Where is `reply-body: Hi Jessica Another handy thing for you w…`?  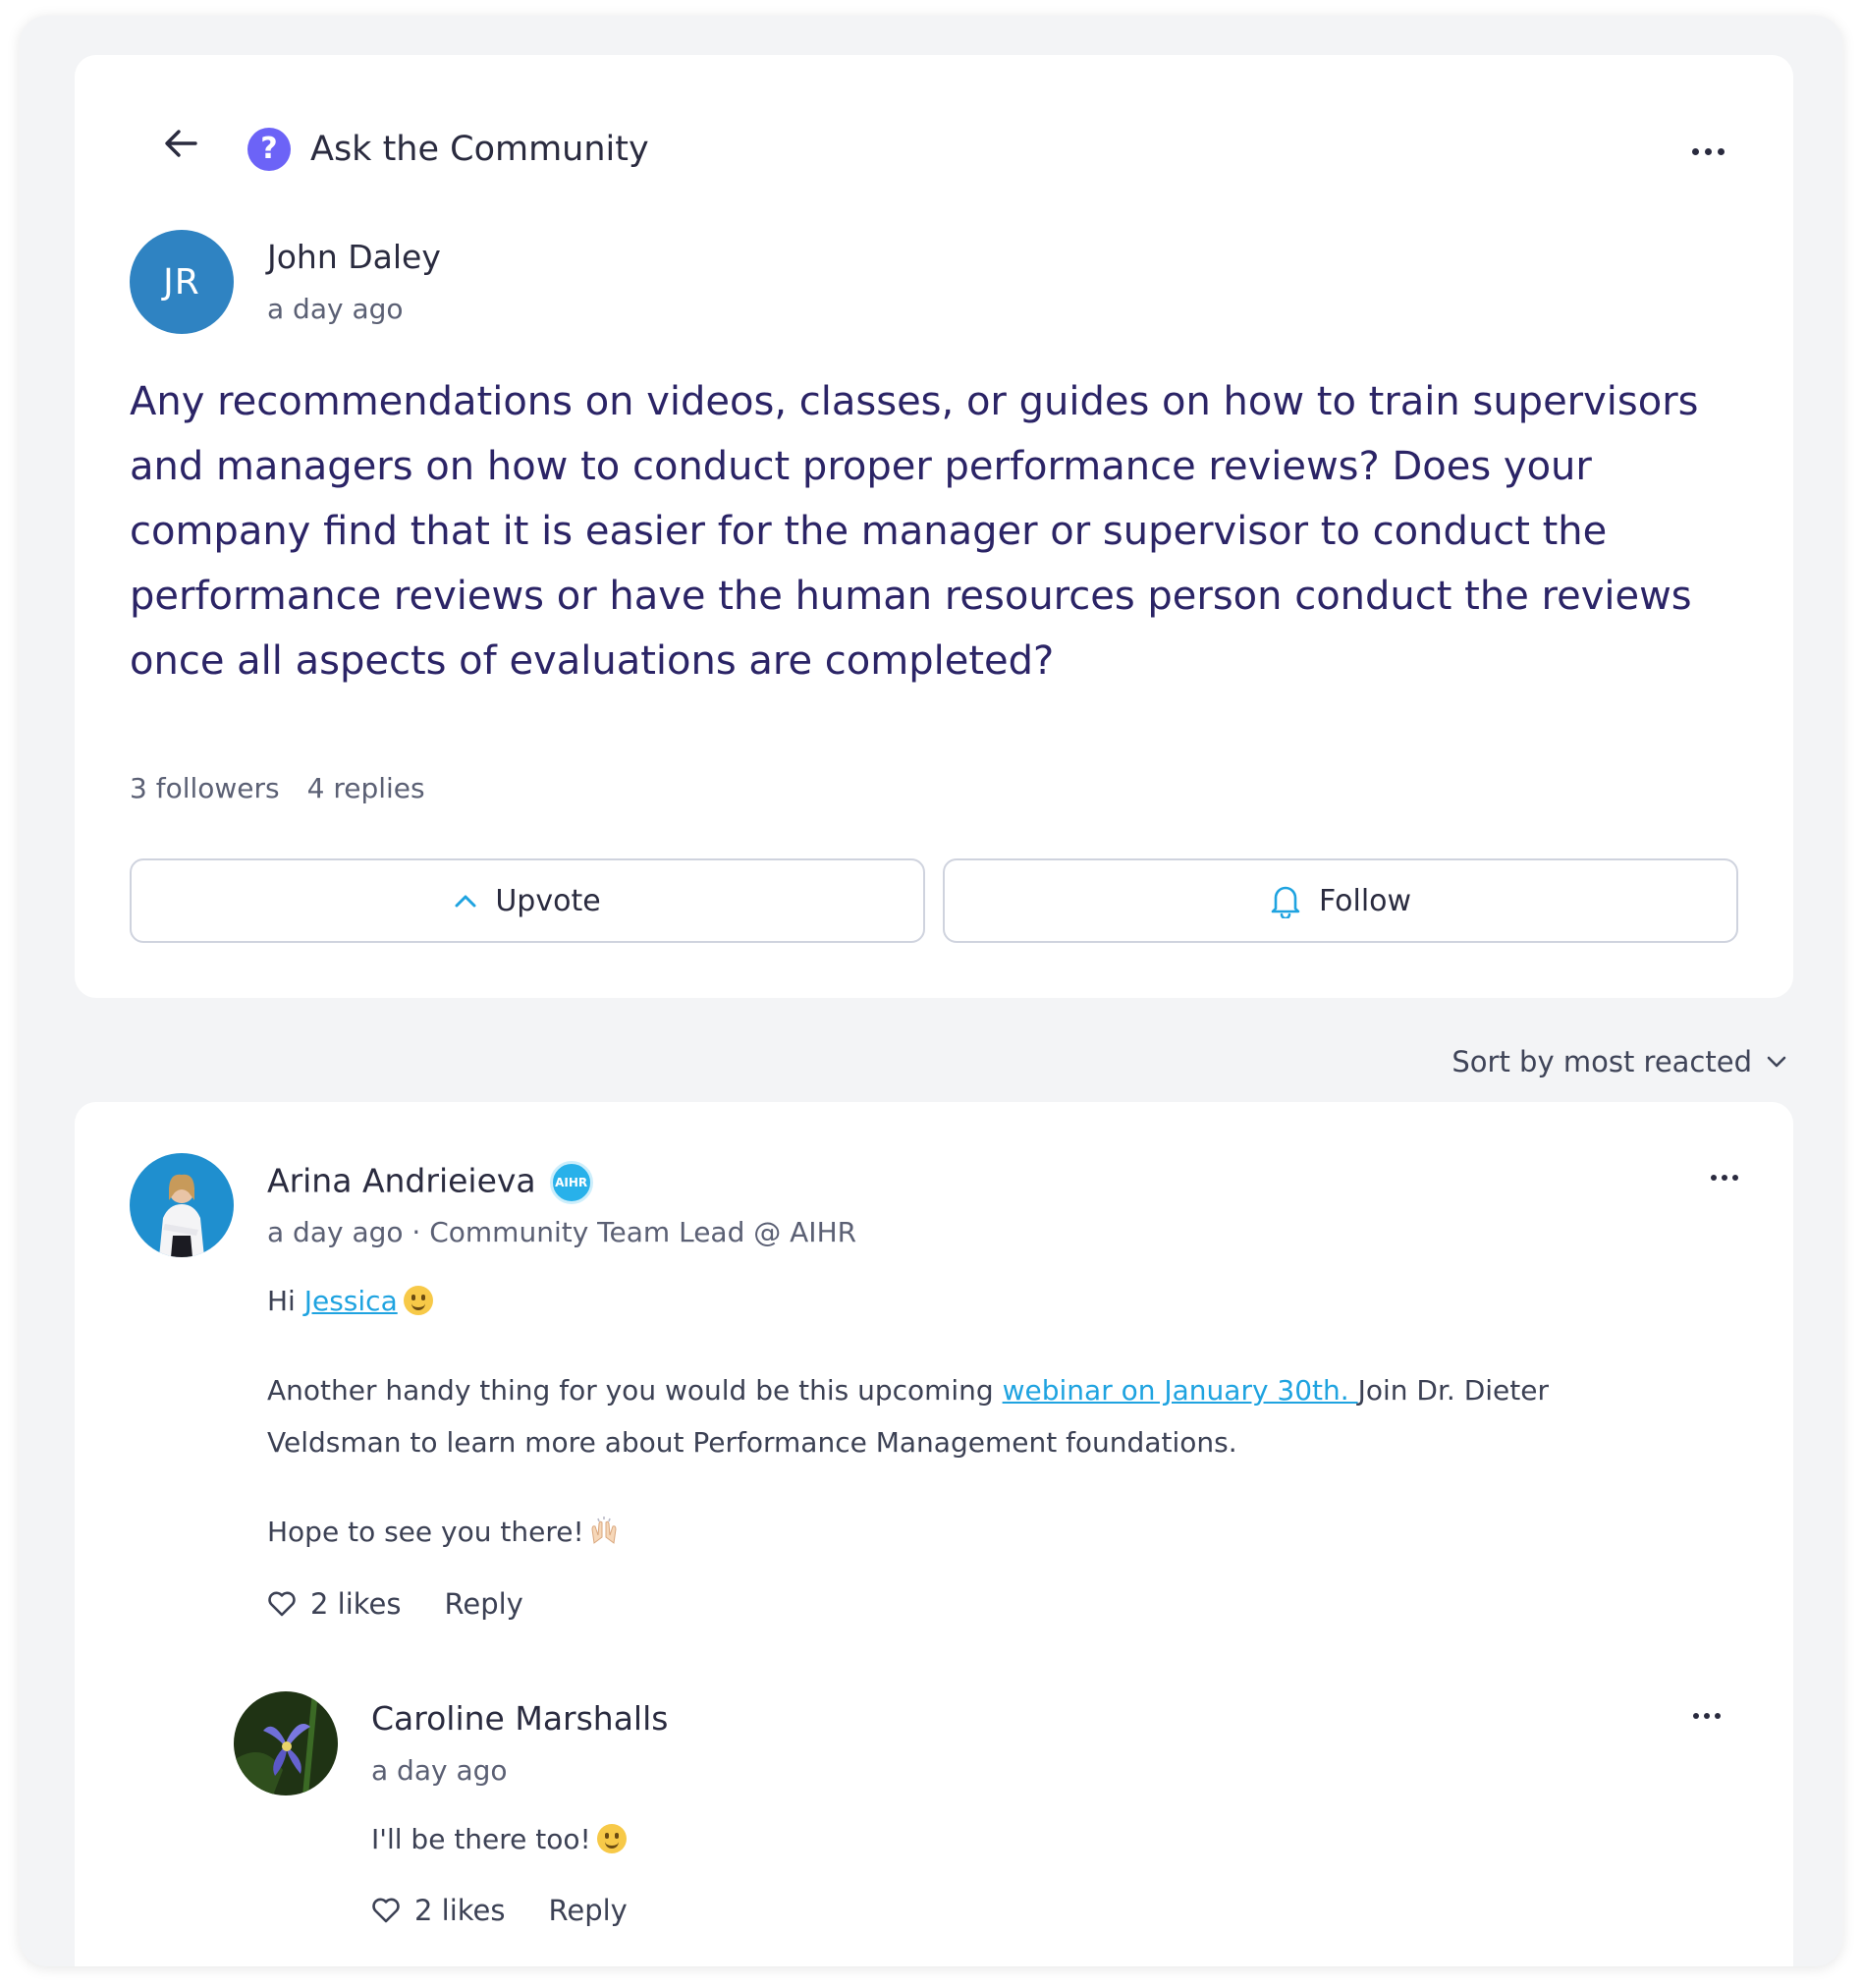 reply-body: Hi Jessica Another handy thing for you w… is located at coordinates (974, 1416).